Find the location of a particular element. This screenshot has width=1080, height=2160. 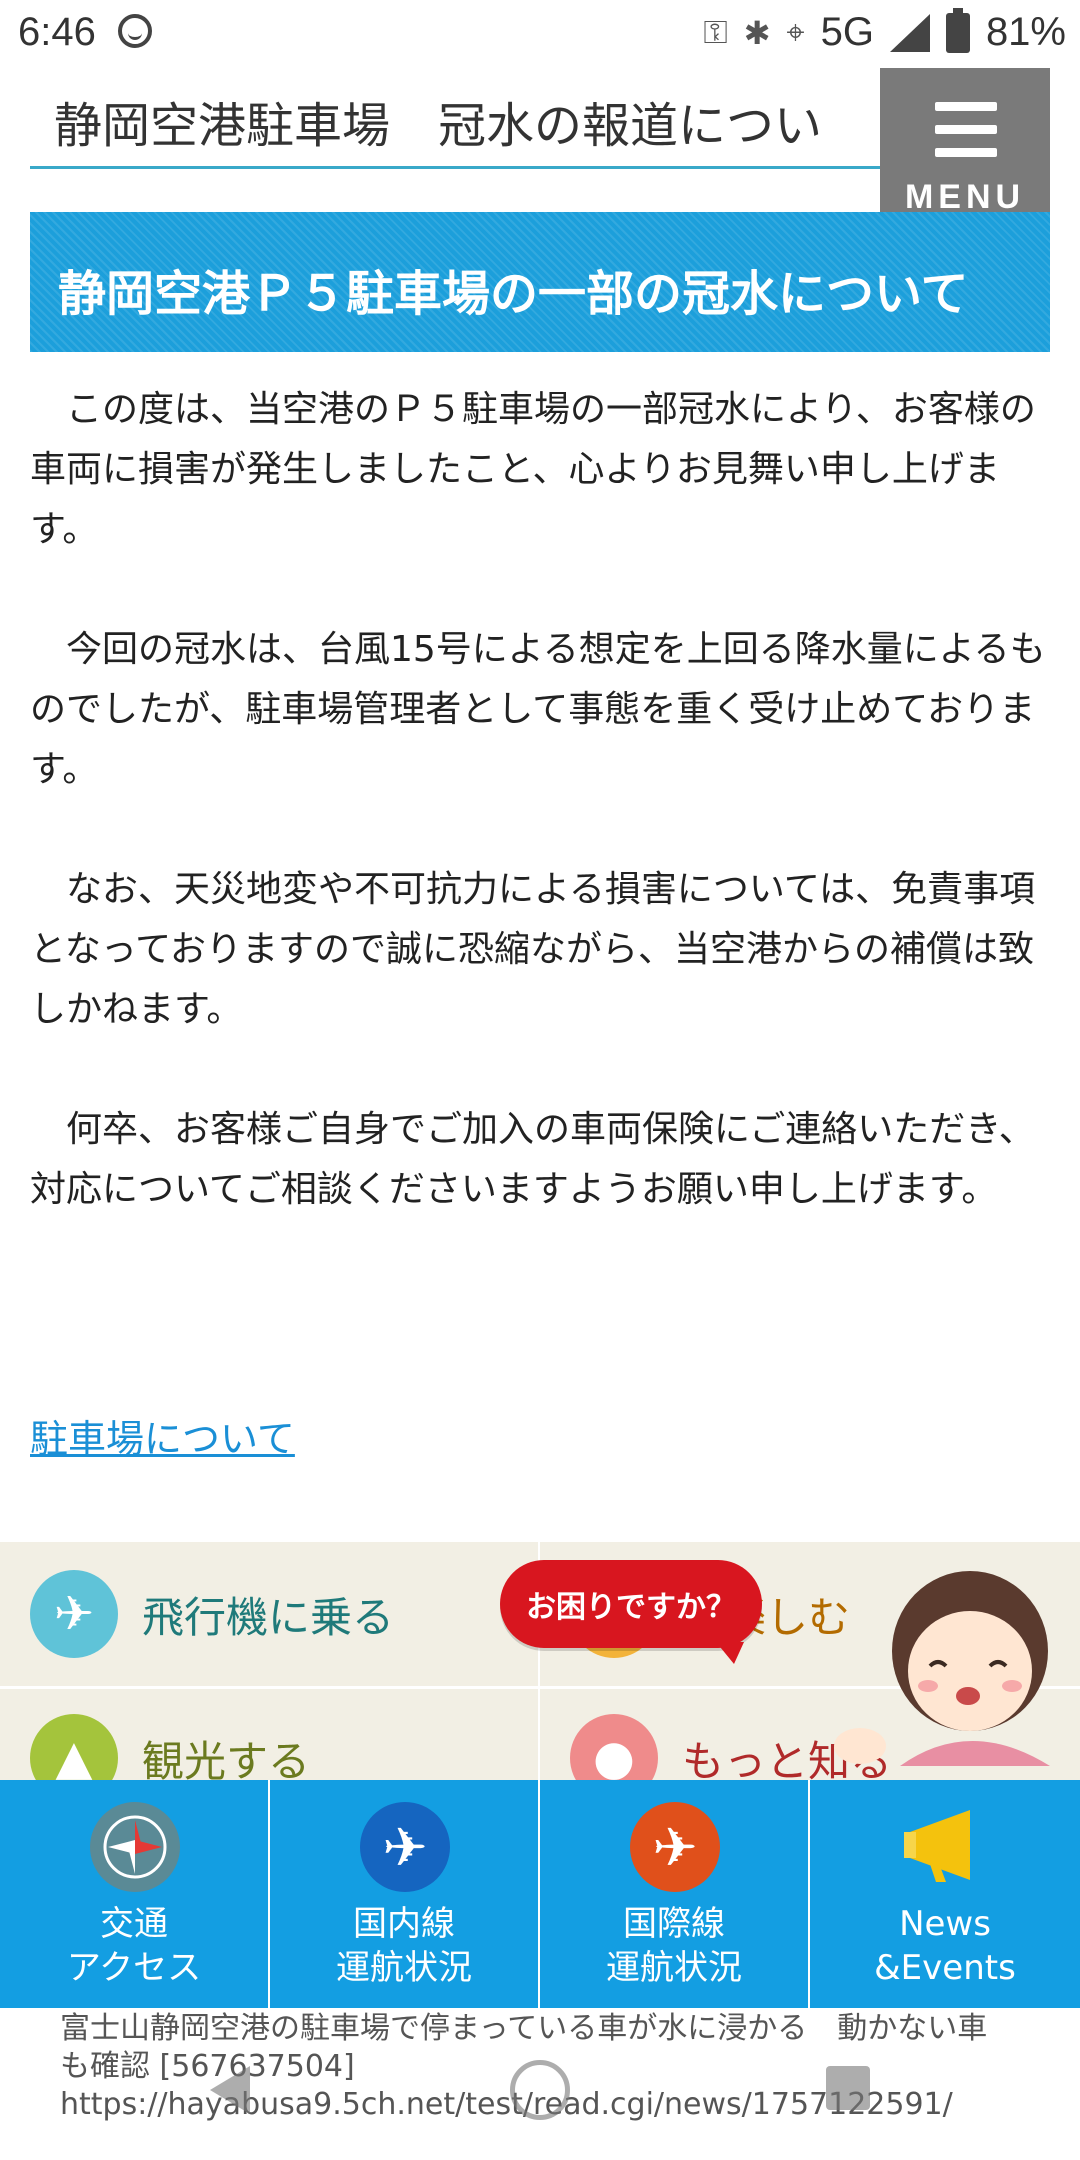

back-button-icon is located at coordinates (230, 2090).